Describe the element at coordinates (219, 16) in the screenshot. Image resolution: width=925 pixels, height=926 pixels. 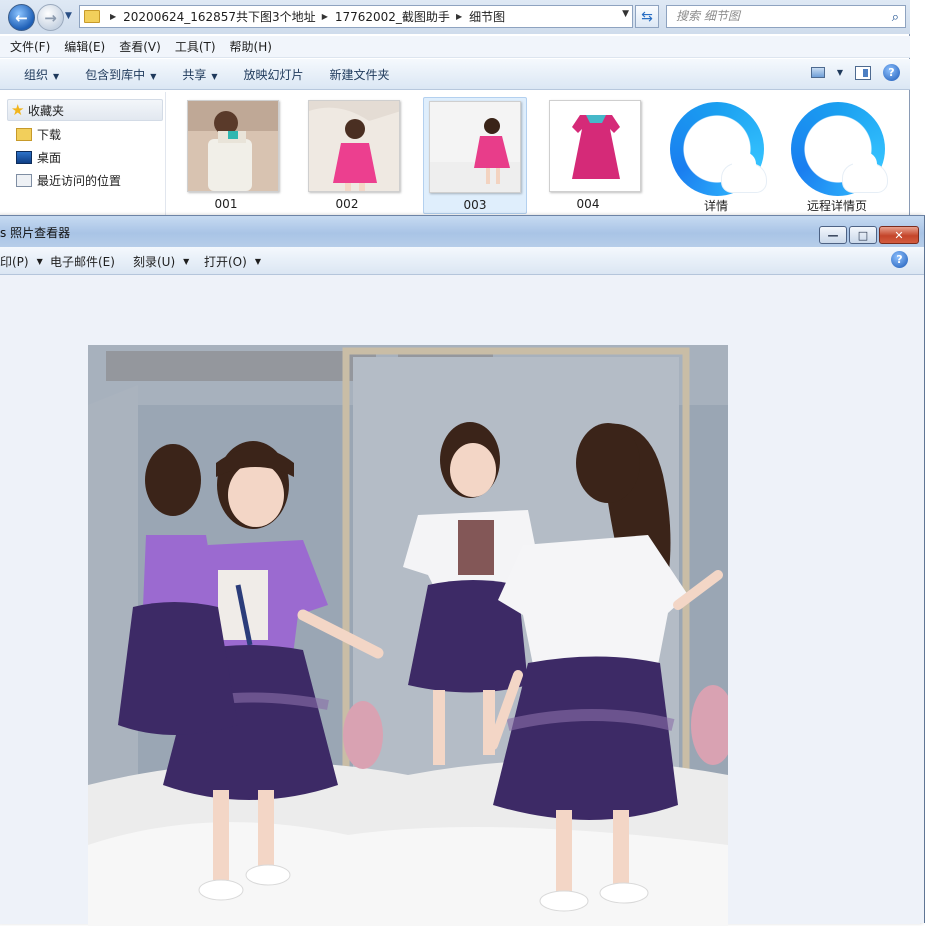
I see `breadcrumb-item: 20200624_162857共下图3个地址` at that location.